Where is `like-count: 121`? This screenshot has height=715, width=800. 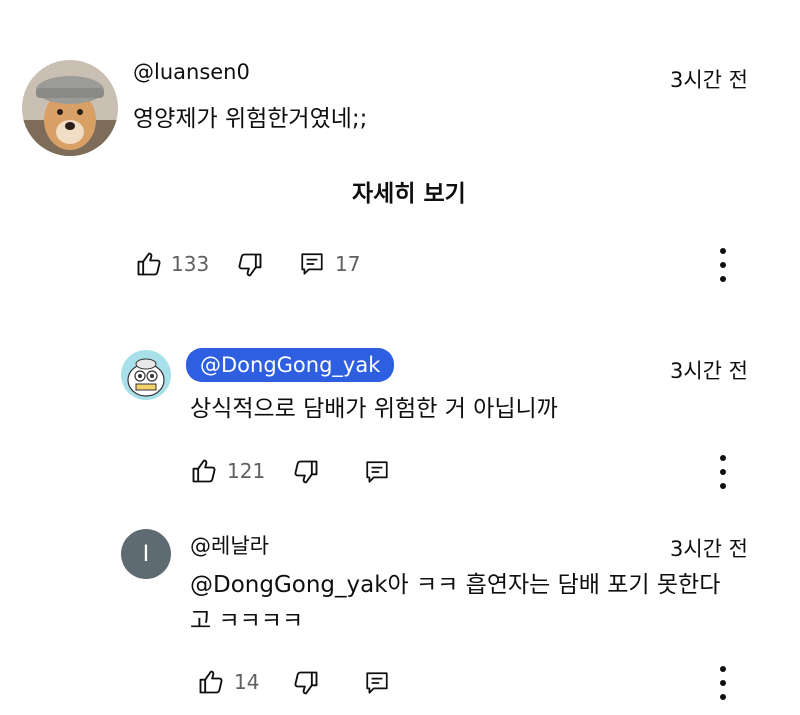
like-count: 121 is located at coordinates (246, 471).